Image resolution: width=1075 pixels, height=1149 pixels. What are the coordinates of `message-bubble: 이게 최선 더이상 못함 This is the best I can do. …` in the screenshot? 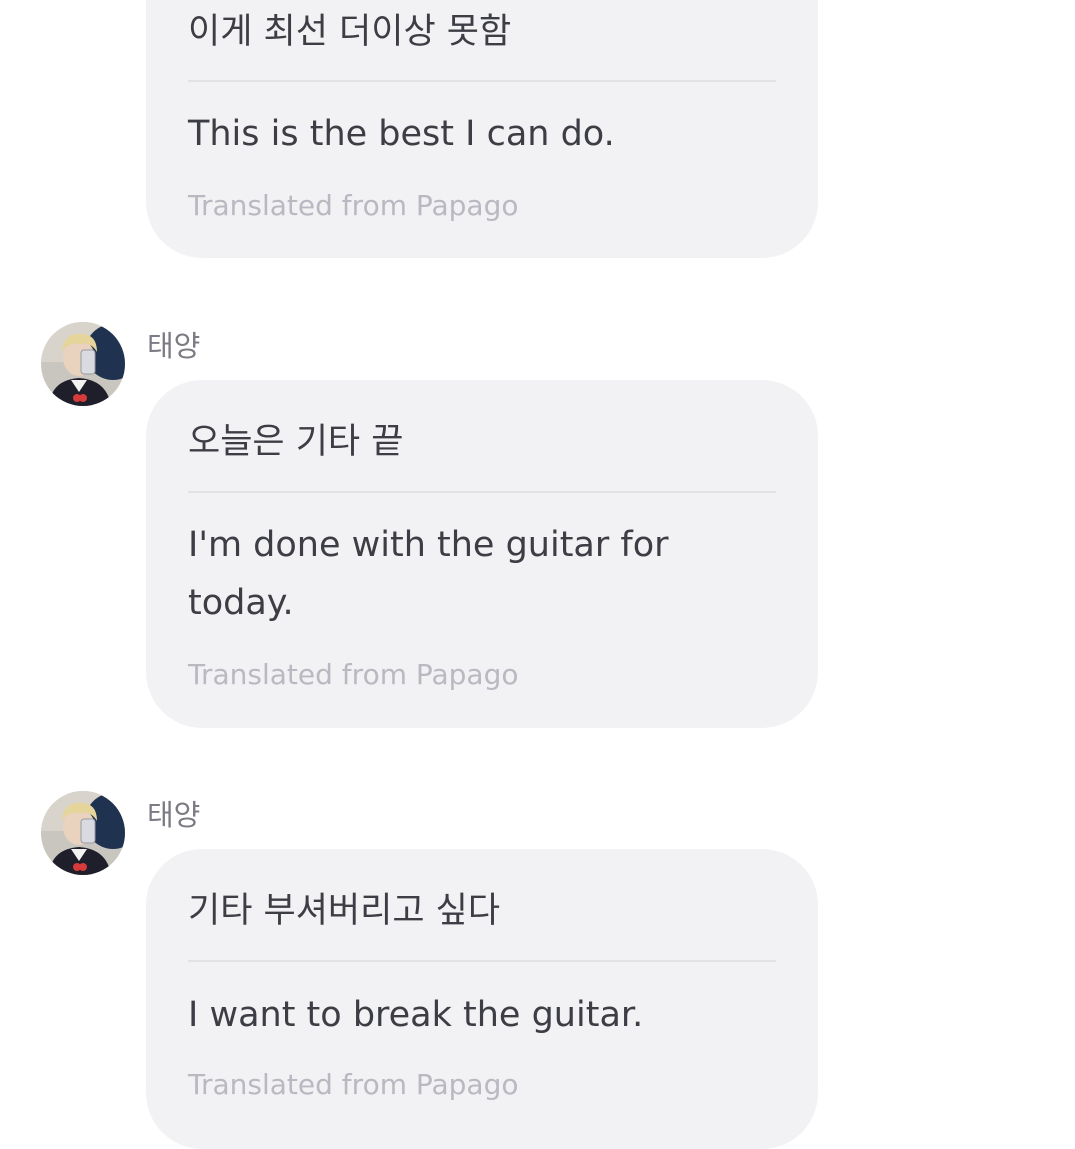 It's located at (482, 129).